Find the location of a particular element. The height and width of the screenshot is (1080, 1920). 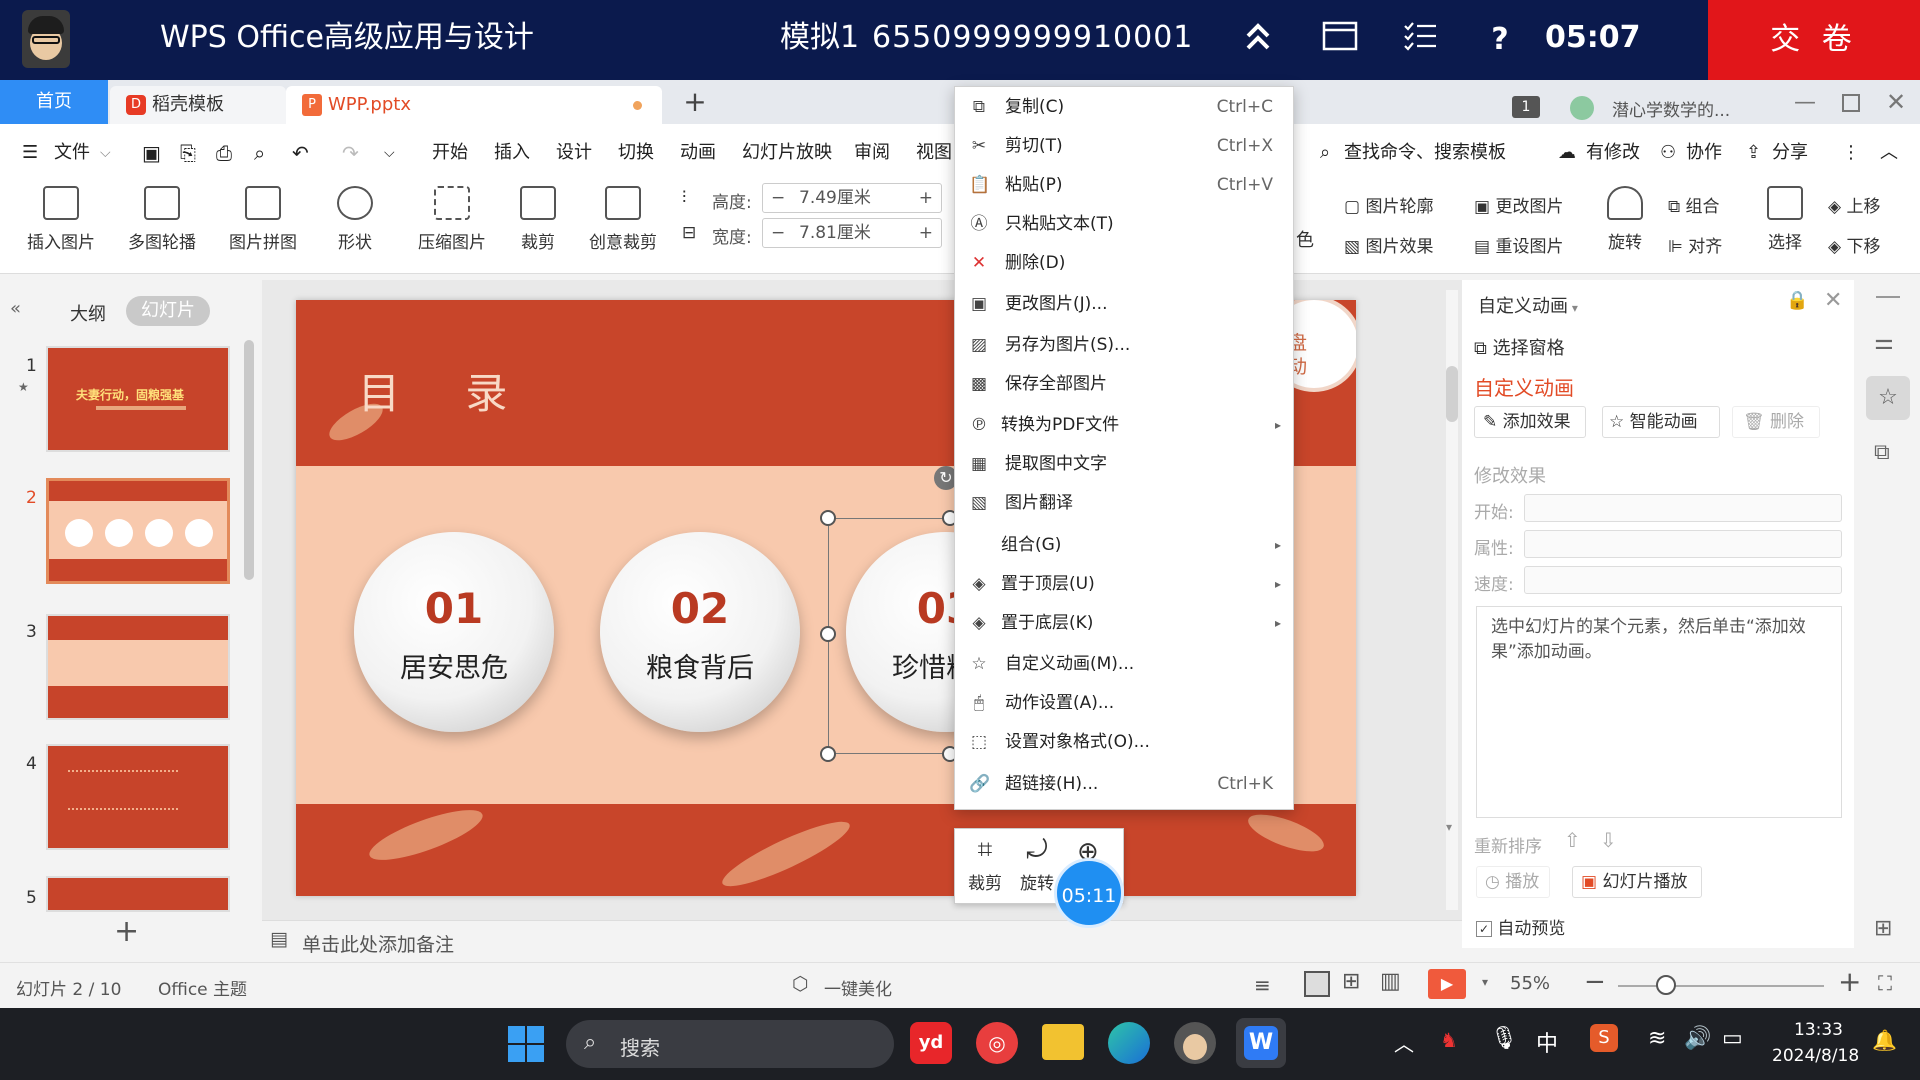

window-icon is located at coordinates (1340, 40).